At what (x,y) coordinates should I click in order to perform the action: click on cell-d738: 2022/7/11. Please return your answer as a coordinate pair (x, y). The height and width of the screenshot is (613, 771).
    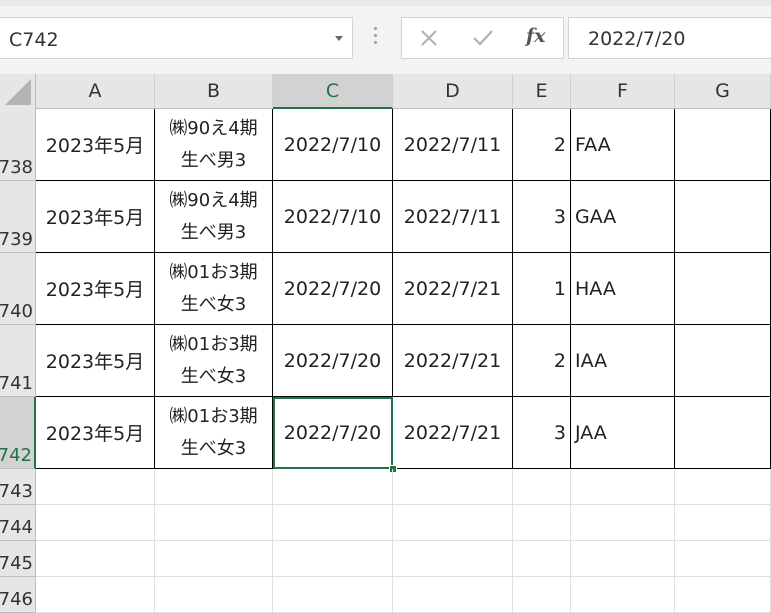
    Looking at the image, I should click on (453, 145).